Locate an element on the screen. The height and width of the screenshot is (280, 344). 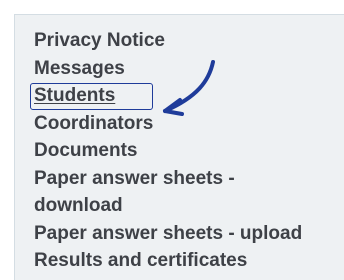
menu-item-results-and-certificates: Results and certificates is located at coordinates (168, 261).